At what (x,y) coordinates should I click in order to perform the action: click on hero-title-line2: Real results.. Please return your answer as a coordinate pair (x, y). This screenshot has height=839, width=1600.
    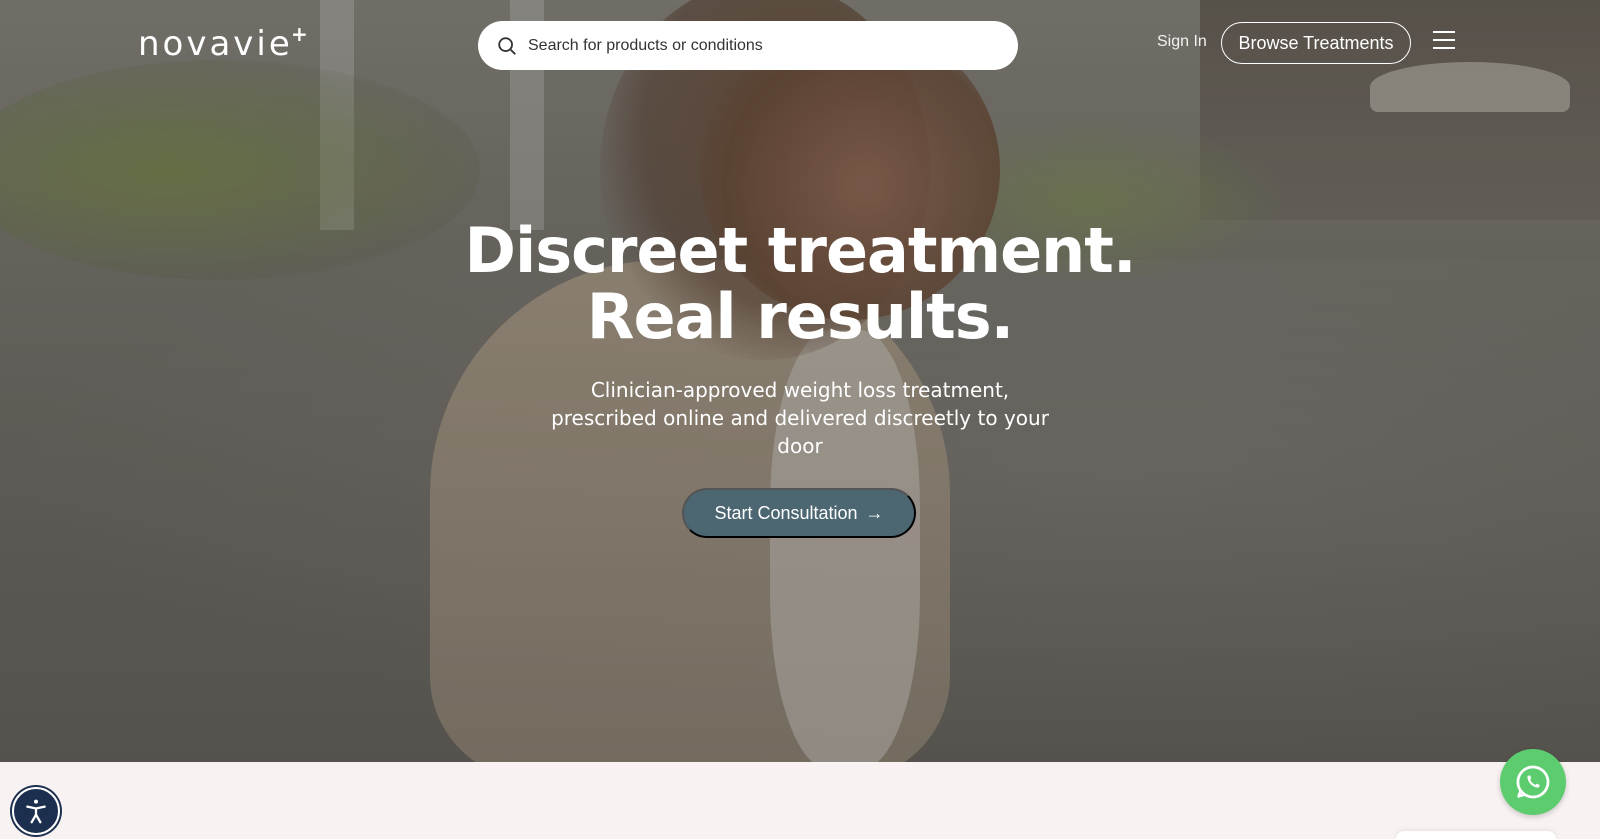
    Looking at the image, I should click on (800, 316).